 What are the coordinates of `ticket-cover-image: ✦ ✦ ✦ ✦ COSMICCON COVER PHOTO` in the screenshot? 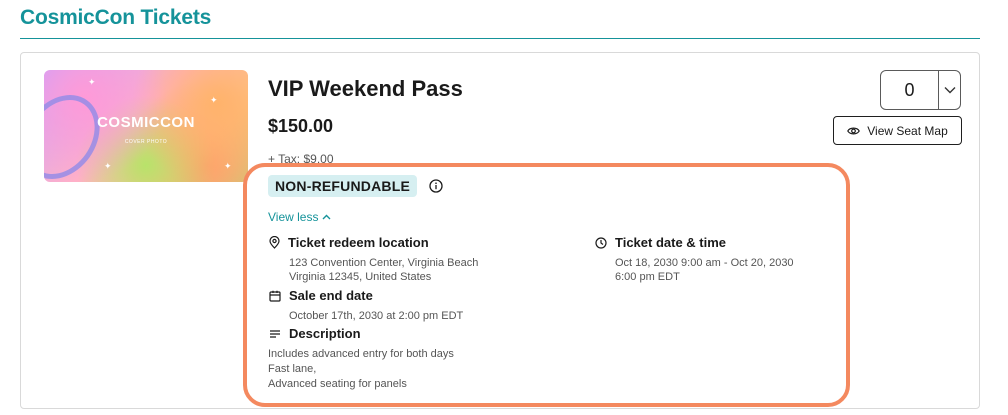 It's located at (146, 126).